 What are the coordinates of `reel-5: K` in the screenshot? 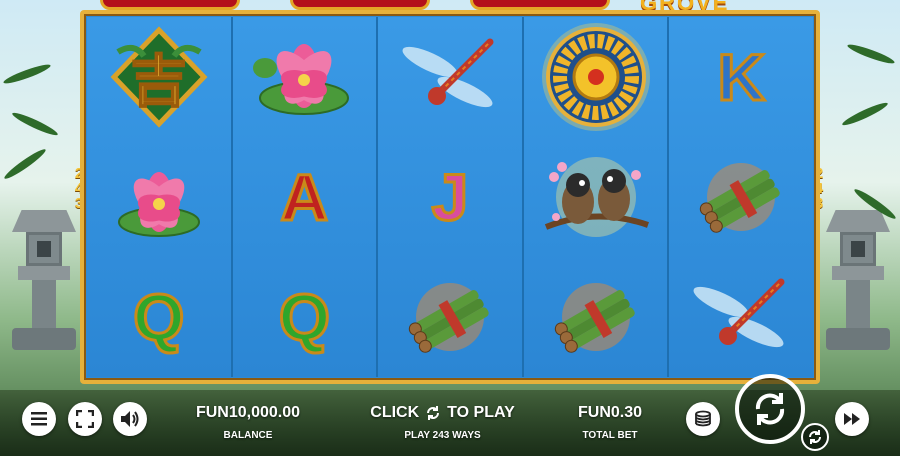 It's located at (741, 197).